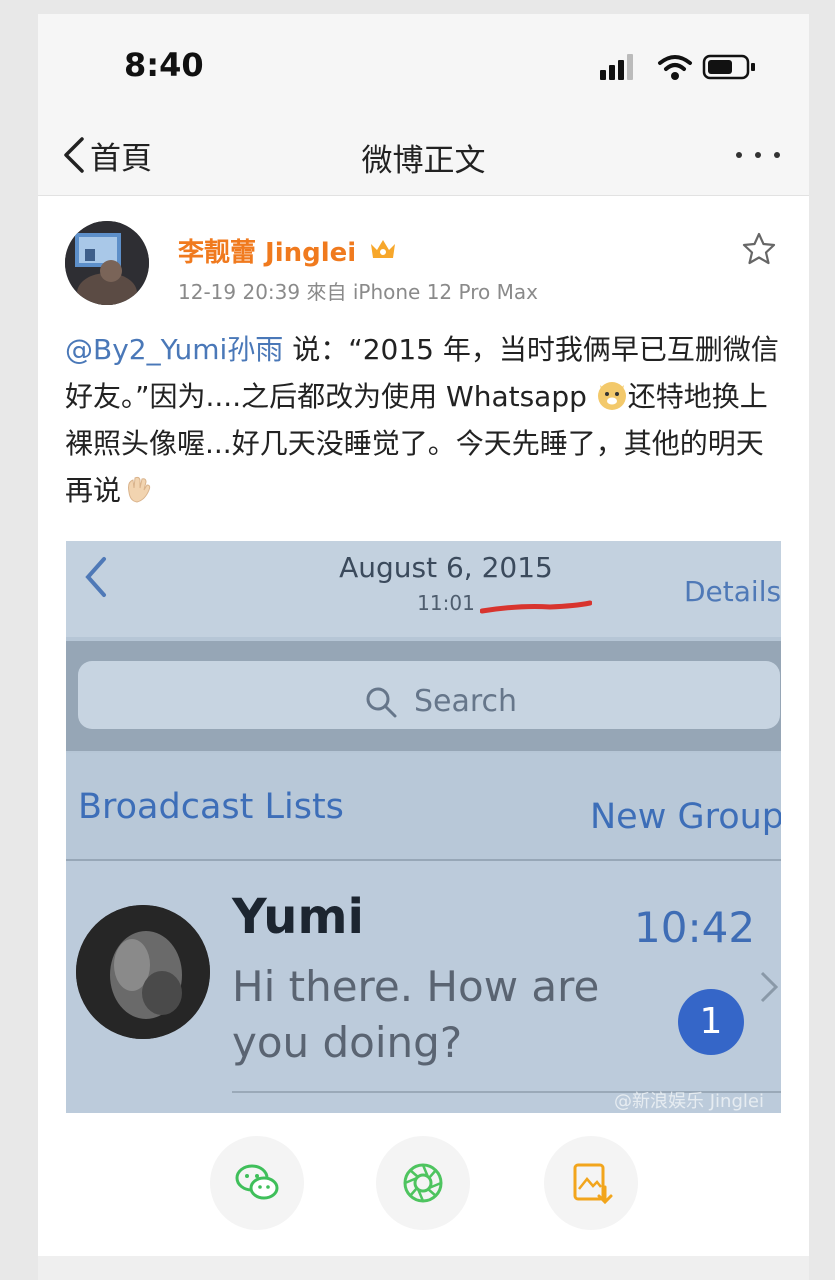 The image size is (835, 1280). I want to click on moments-share-icon, so click(423, 1183).